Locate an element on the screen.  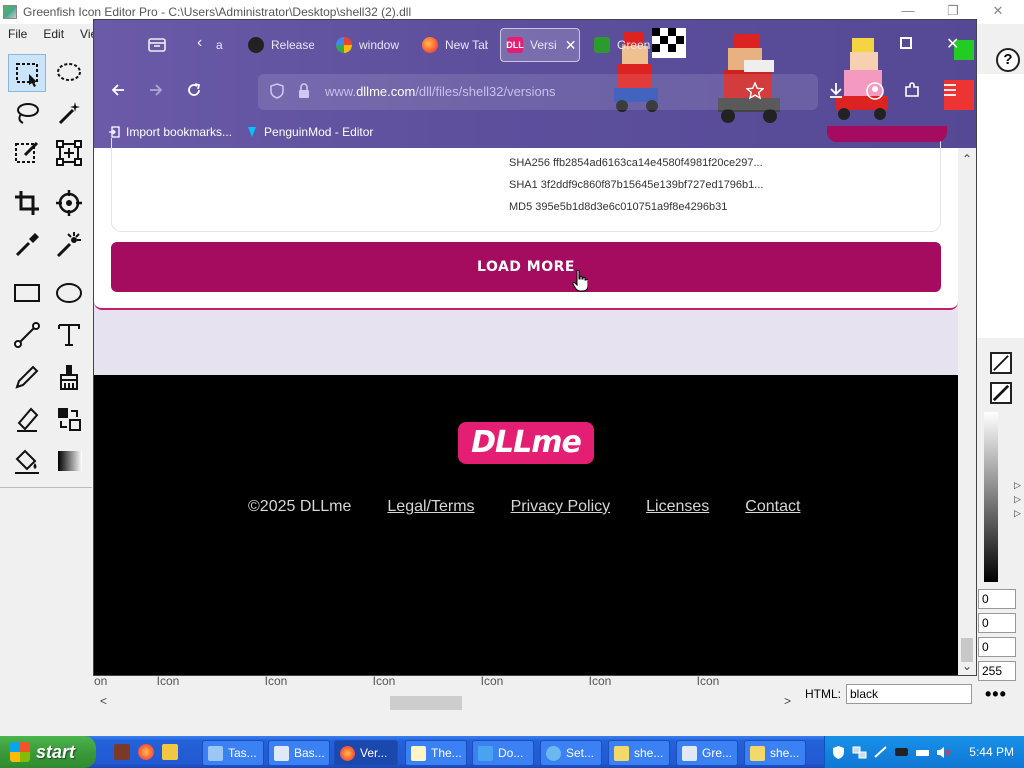
ellipse-select-tool is located at coordinates (69, 73).